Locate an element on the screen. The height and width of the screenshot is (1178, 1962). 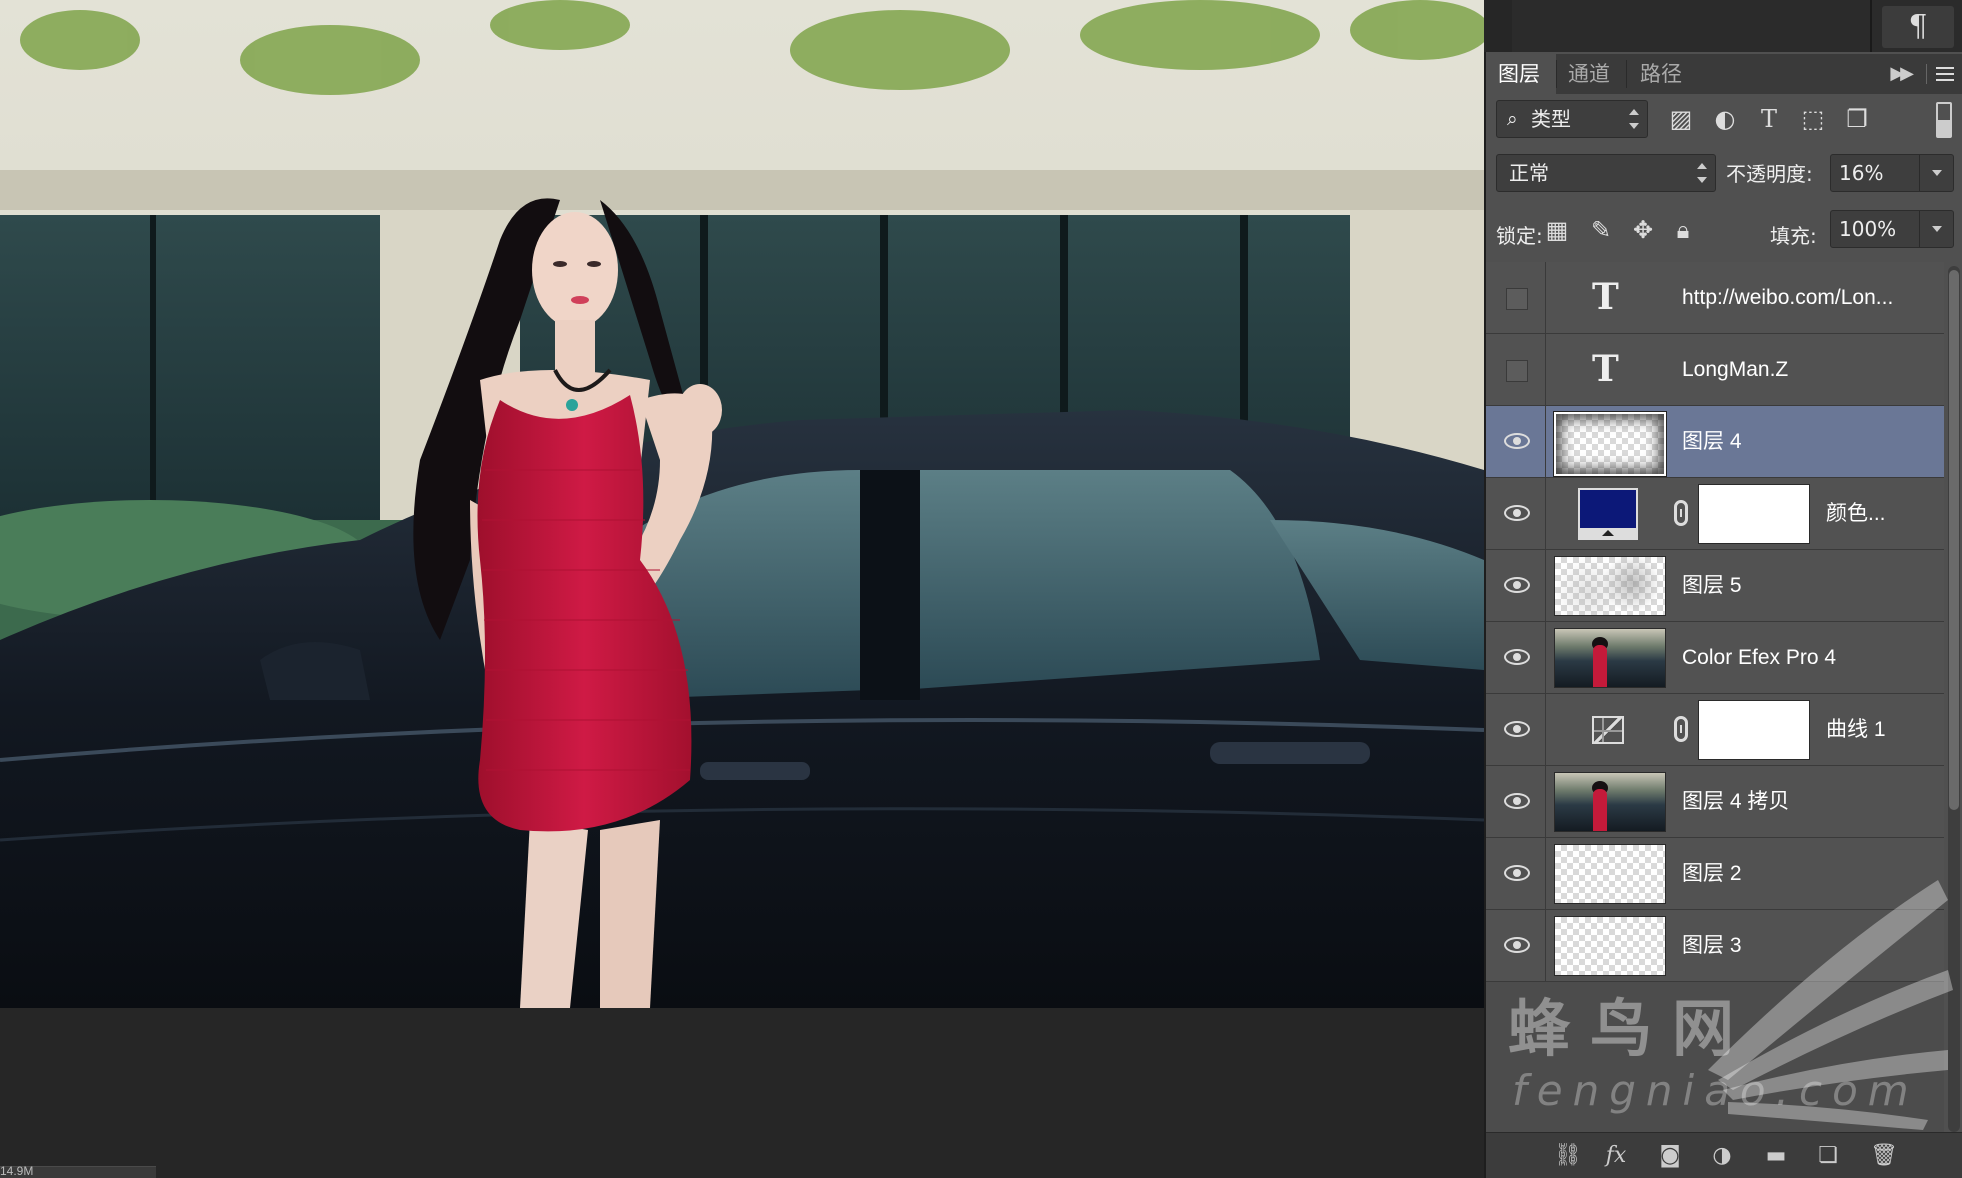
scrollbar-thumb is located at coordinates (1954, 540).